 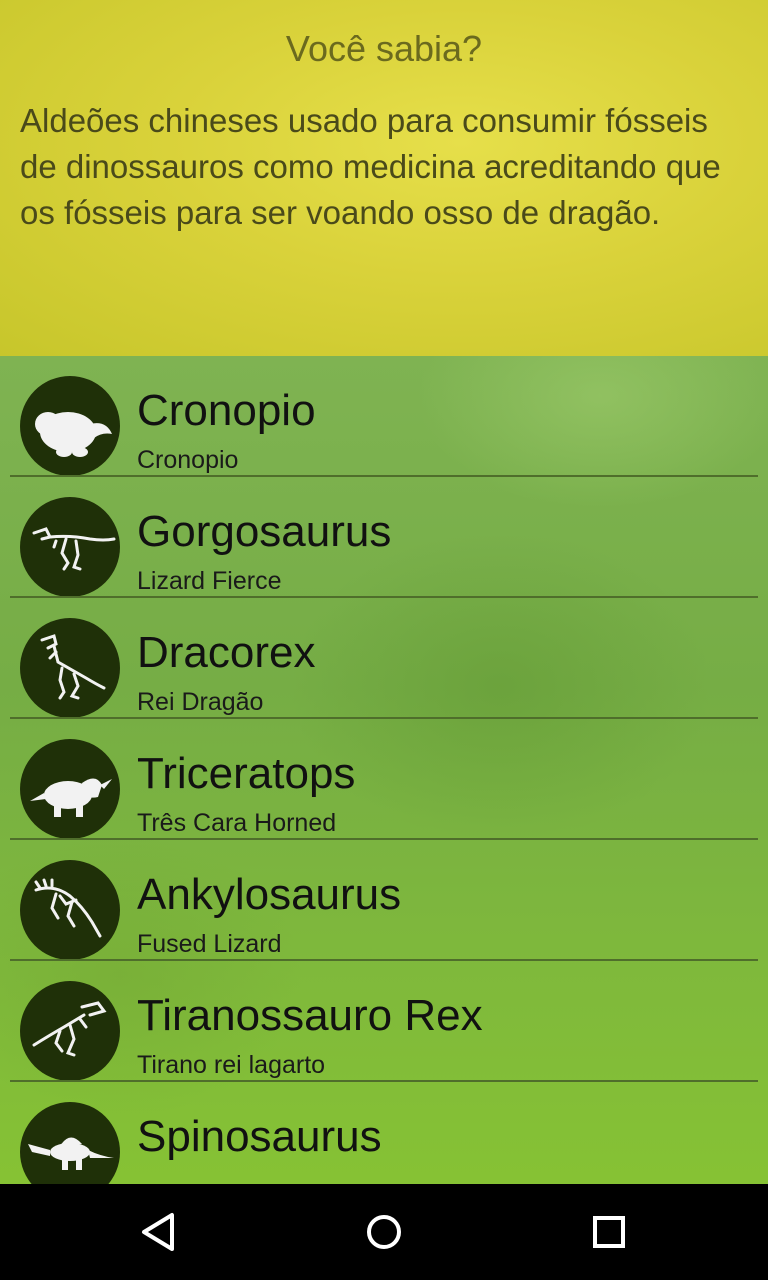 I want to click on cronopio-silhouette-icon, so click(x=70, y=426).